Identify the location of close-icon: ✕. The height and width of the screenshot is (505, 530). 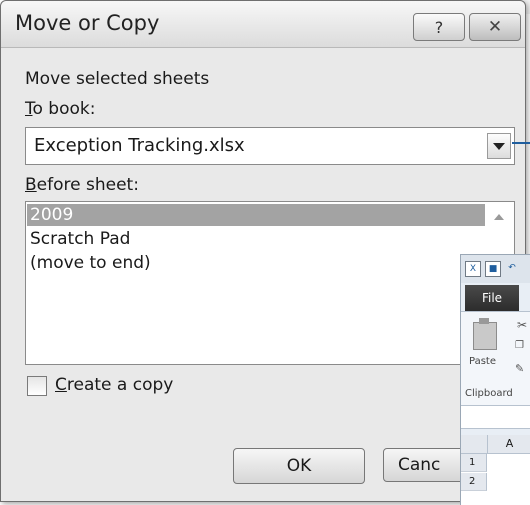
(495, 27).